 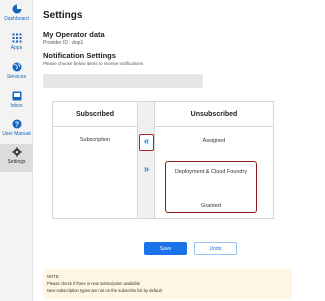 What do you see at coordinates (16, 67) in the screenshot?
I see `globe-icon` at bounding box center [16, 67].